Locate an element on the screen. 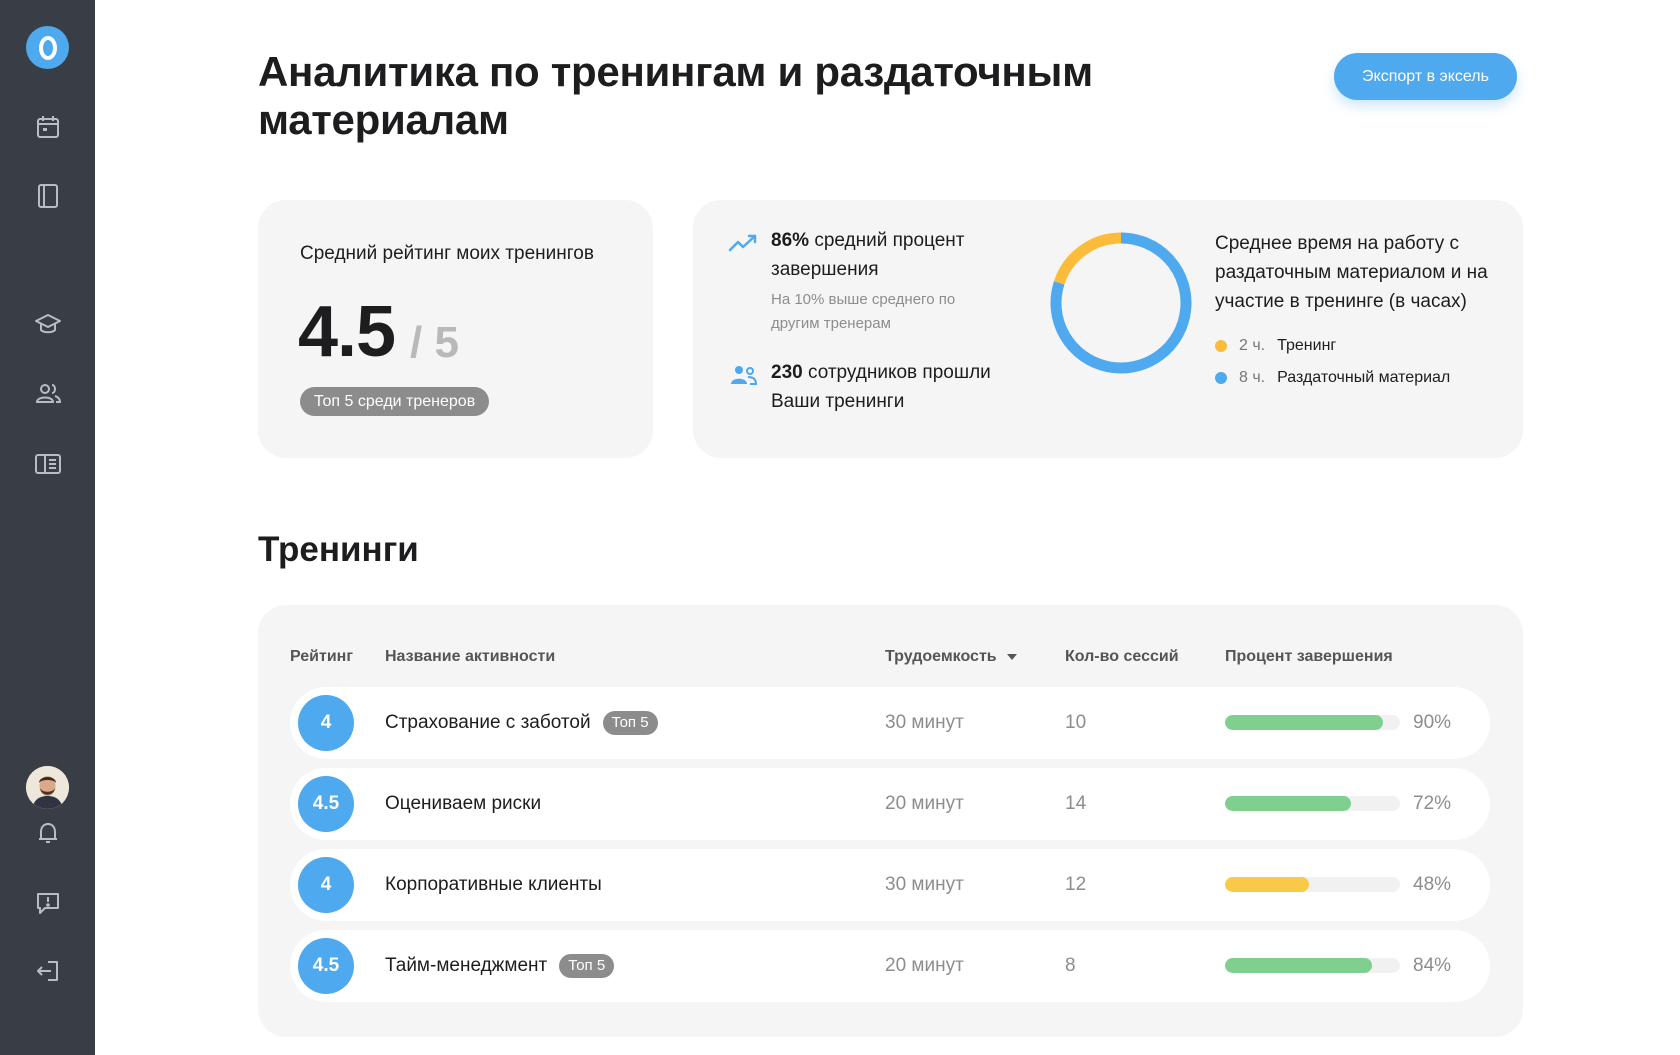  completion-value: 72% is located at coordinates (1432, 803).